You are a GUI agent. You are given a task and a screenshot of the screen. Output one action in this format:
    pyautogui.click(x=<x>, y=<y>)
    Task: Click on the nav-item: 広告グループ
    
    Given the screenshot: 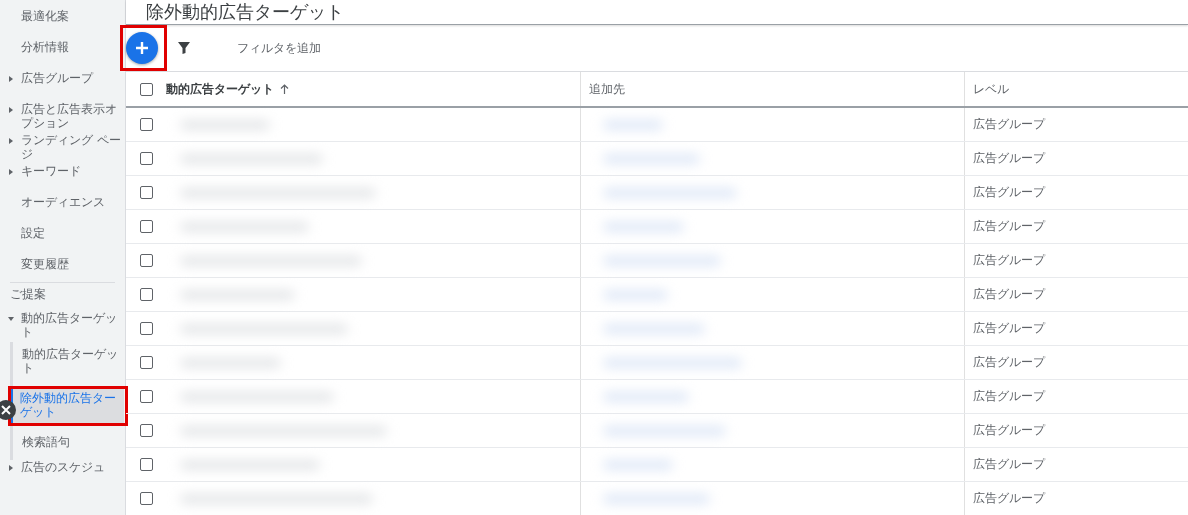 What is the action you would take?
    pyautogui.click(x=62, y=86)
    